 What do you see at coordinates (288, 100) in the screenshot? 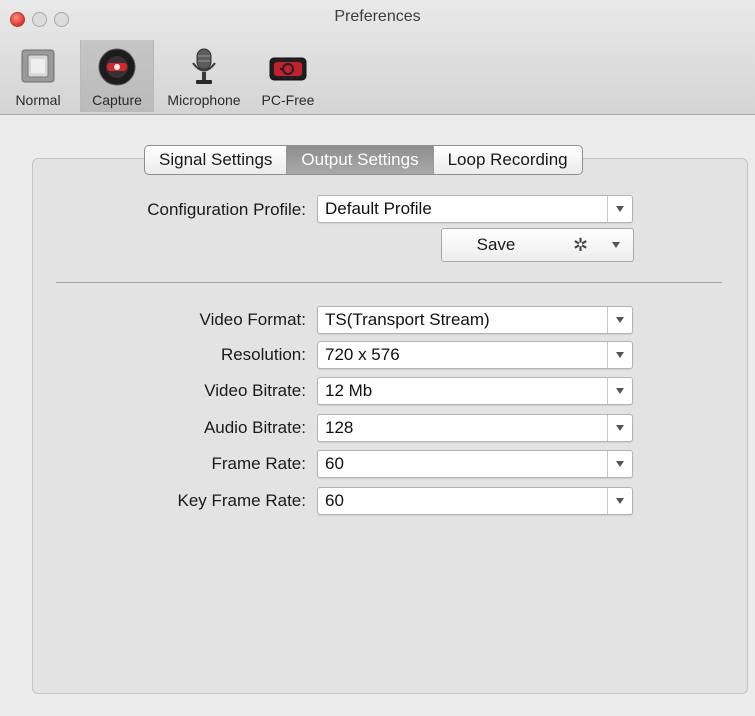
I see `toolbar-item-label: PC-Free` at bounding box center [288, 100].